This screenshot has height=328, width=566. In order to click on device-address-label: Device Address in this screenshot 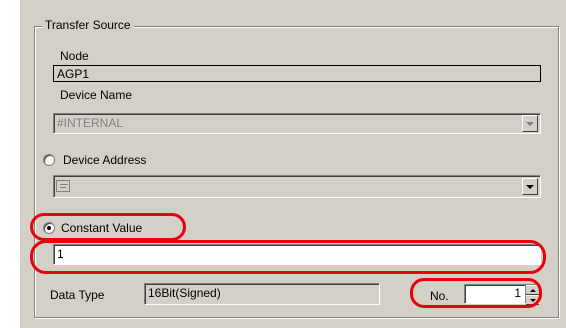, I will do `click(105, 160)`.